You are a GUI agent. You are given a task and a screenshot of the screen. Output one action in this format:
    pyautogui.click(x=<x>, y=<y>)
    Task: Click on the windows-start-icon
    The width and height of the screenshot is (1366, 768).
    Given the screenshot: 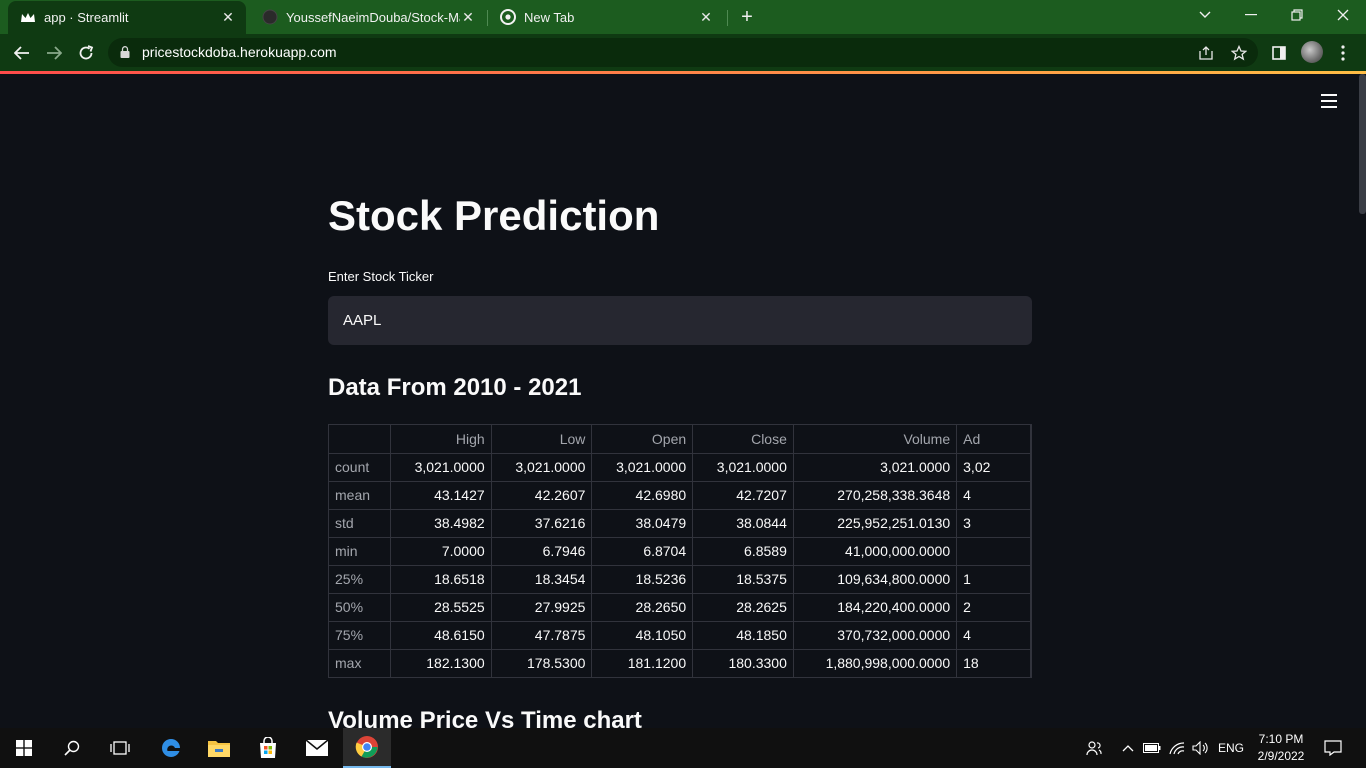 What is the action you would take?
    pyautogui.click(x=24, y=748)
    